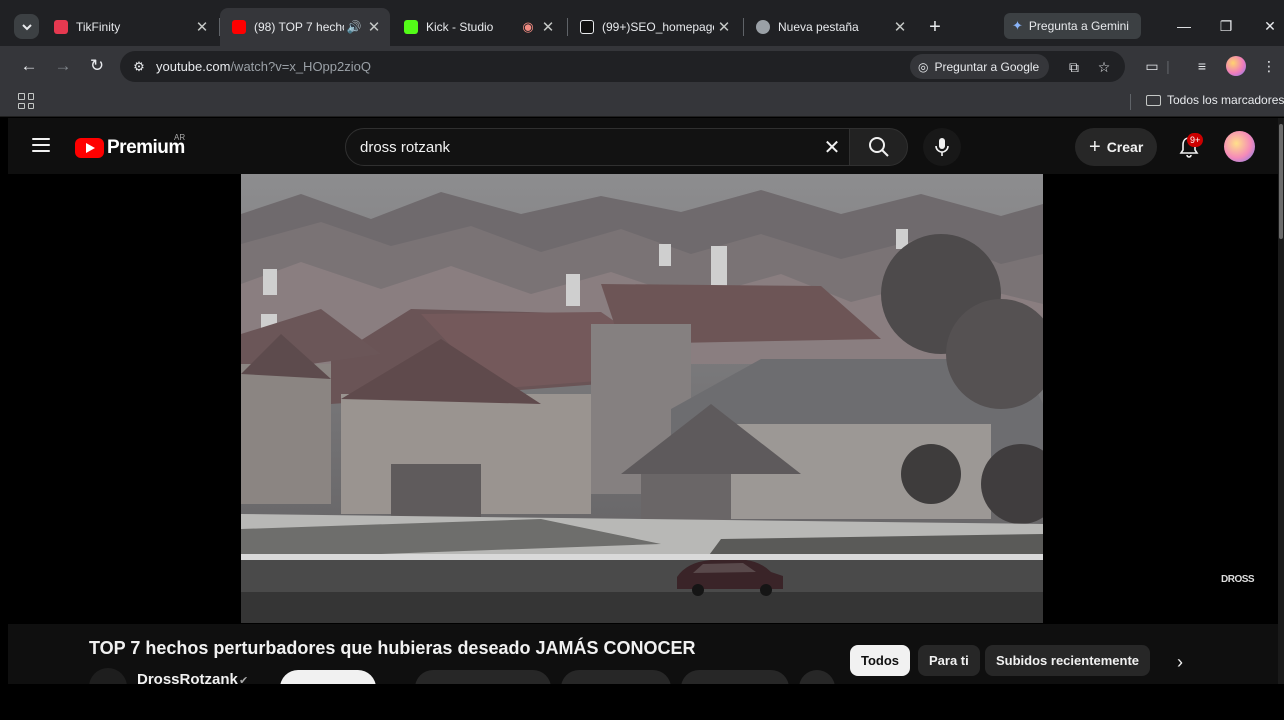  What do you see at coordinates (1180, 662) in the screenshot?
I see `chevron-right-icon: ›` at bounding box center [1180, 662].